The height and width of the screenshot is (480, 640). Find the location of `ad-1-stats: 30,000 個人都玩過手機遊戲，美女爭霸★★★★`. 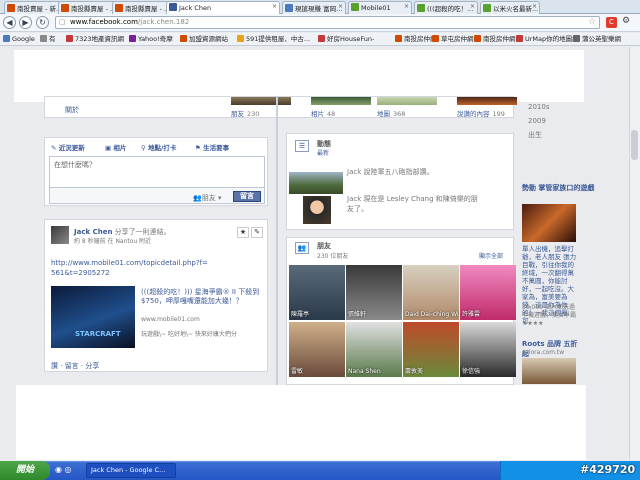

ad-1-stats: 30,000 個人都玩過手機遊戲，美女爭霸★★★★ is located at coordinates (549, 315).